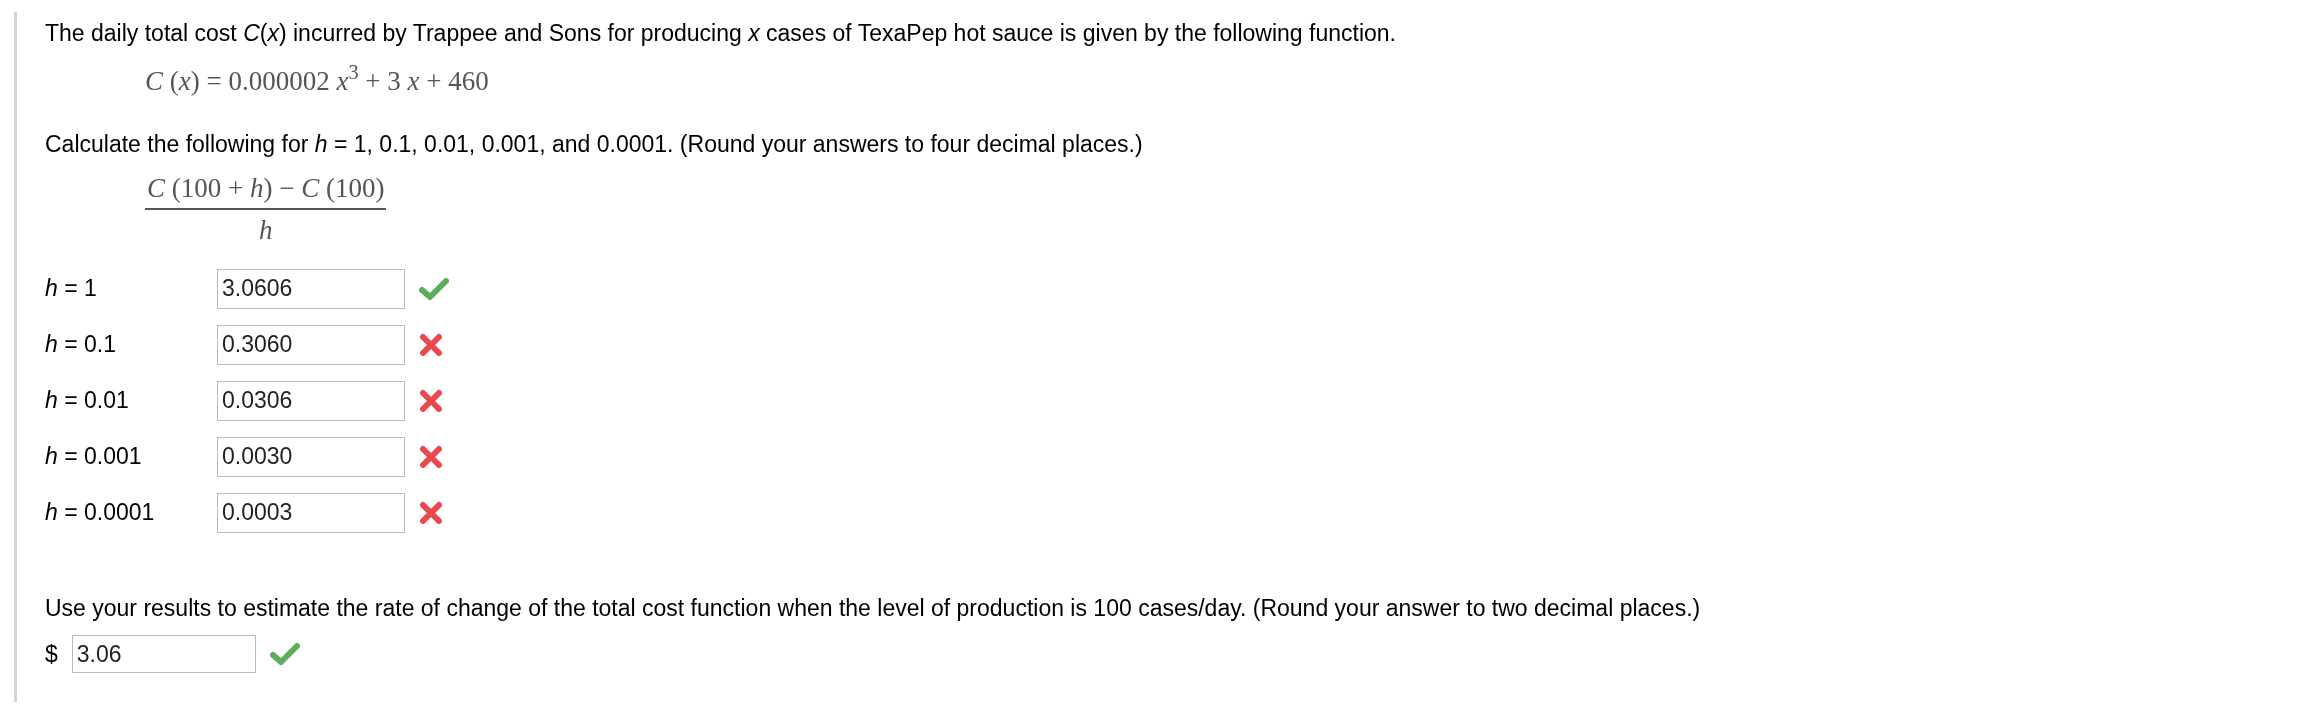 This screenshot has height=706, width=2320. What do you see at coordinates (87, 401) in the screenshot?
I see `h-value-label: h = 0.01` at bounding box center [87, 401].